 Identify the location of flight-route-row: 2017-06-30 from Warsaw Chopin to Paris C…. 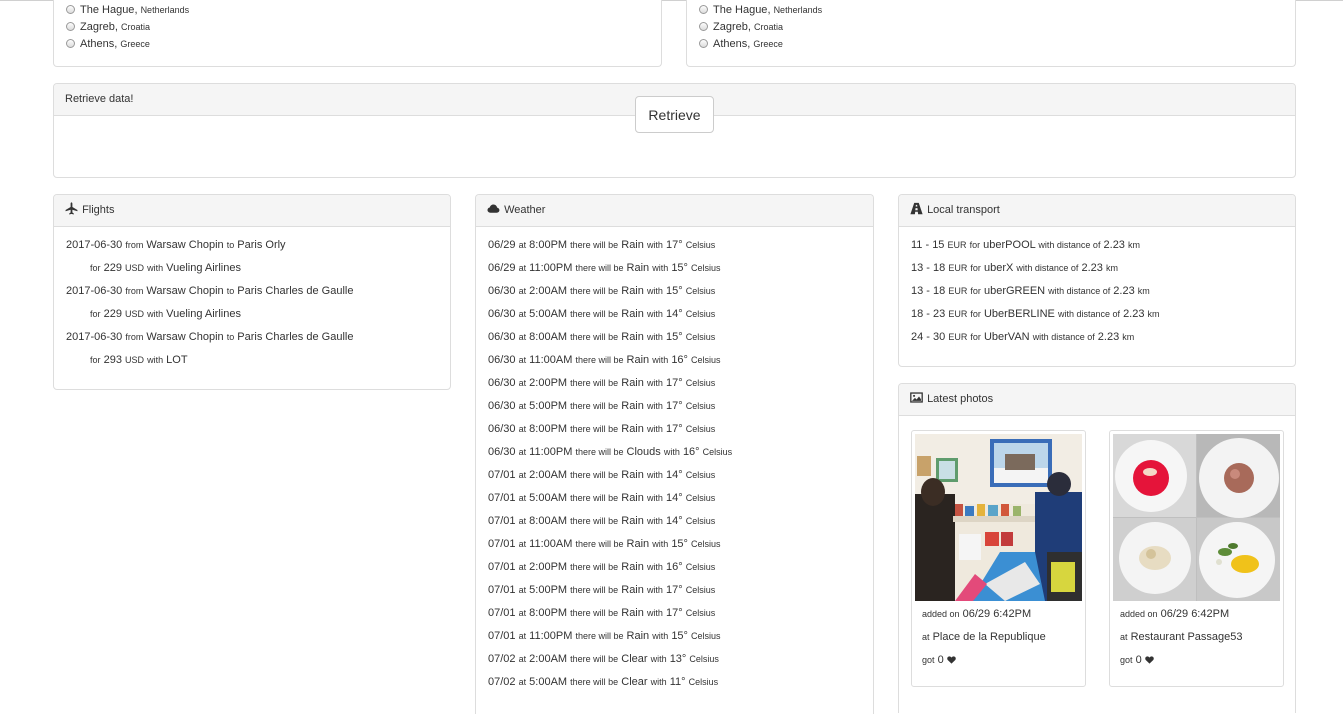
(210, 291).